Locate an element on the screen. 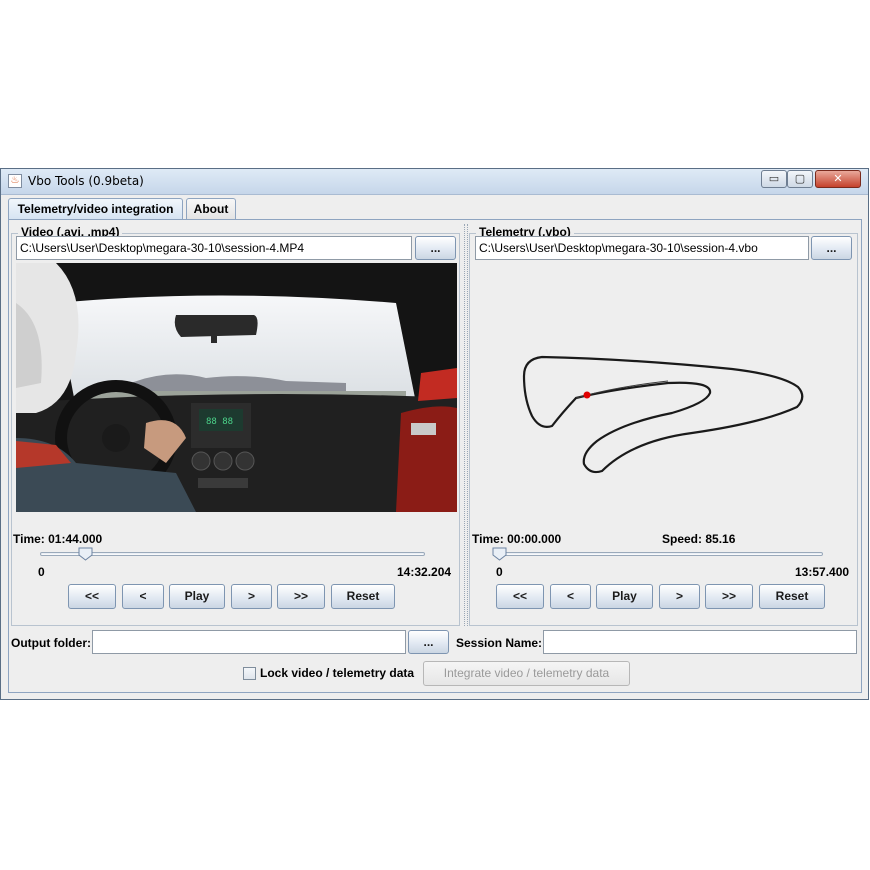  telemetry-slider-thumb is located at coordinates (499, 554).